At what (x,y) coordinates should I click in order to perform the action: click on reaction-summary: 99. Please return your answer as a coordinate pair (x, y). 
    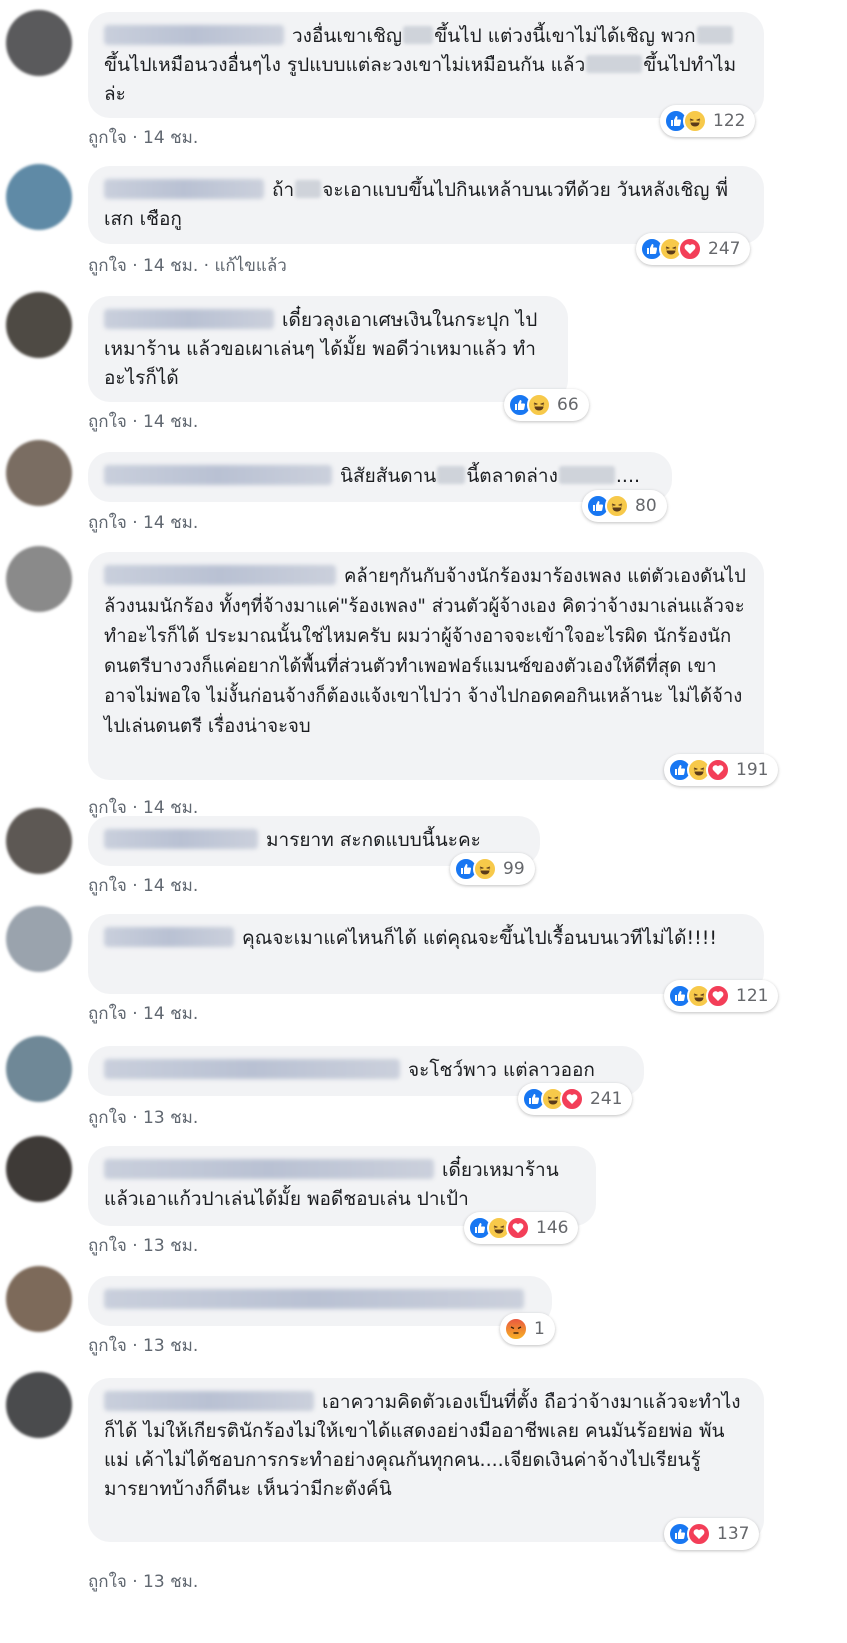
    Looking at the image, I should click on (492, 869).